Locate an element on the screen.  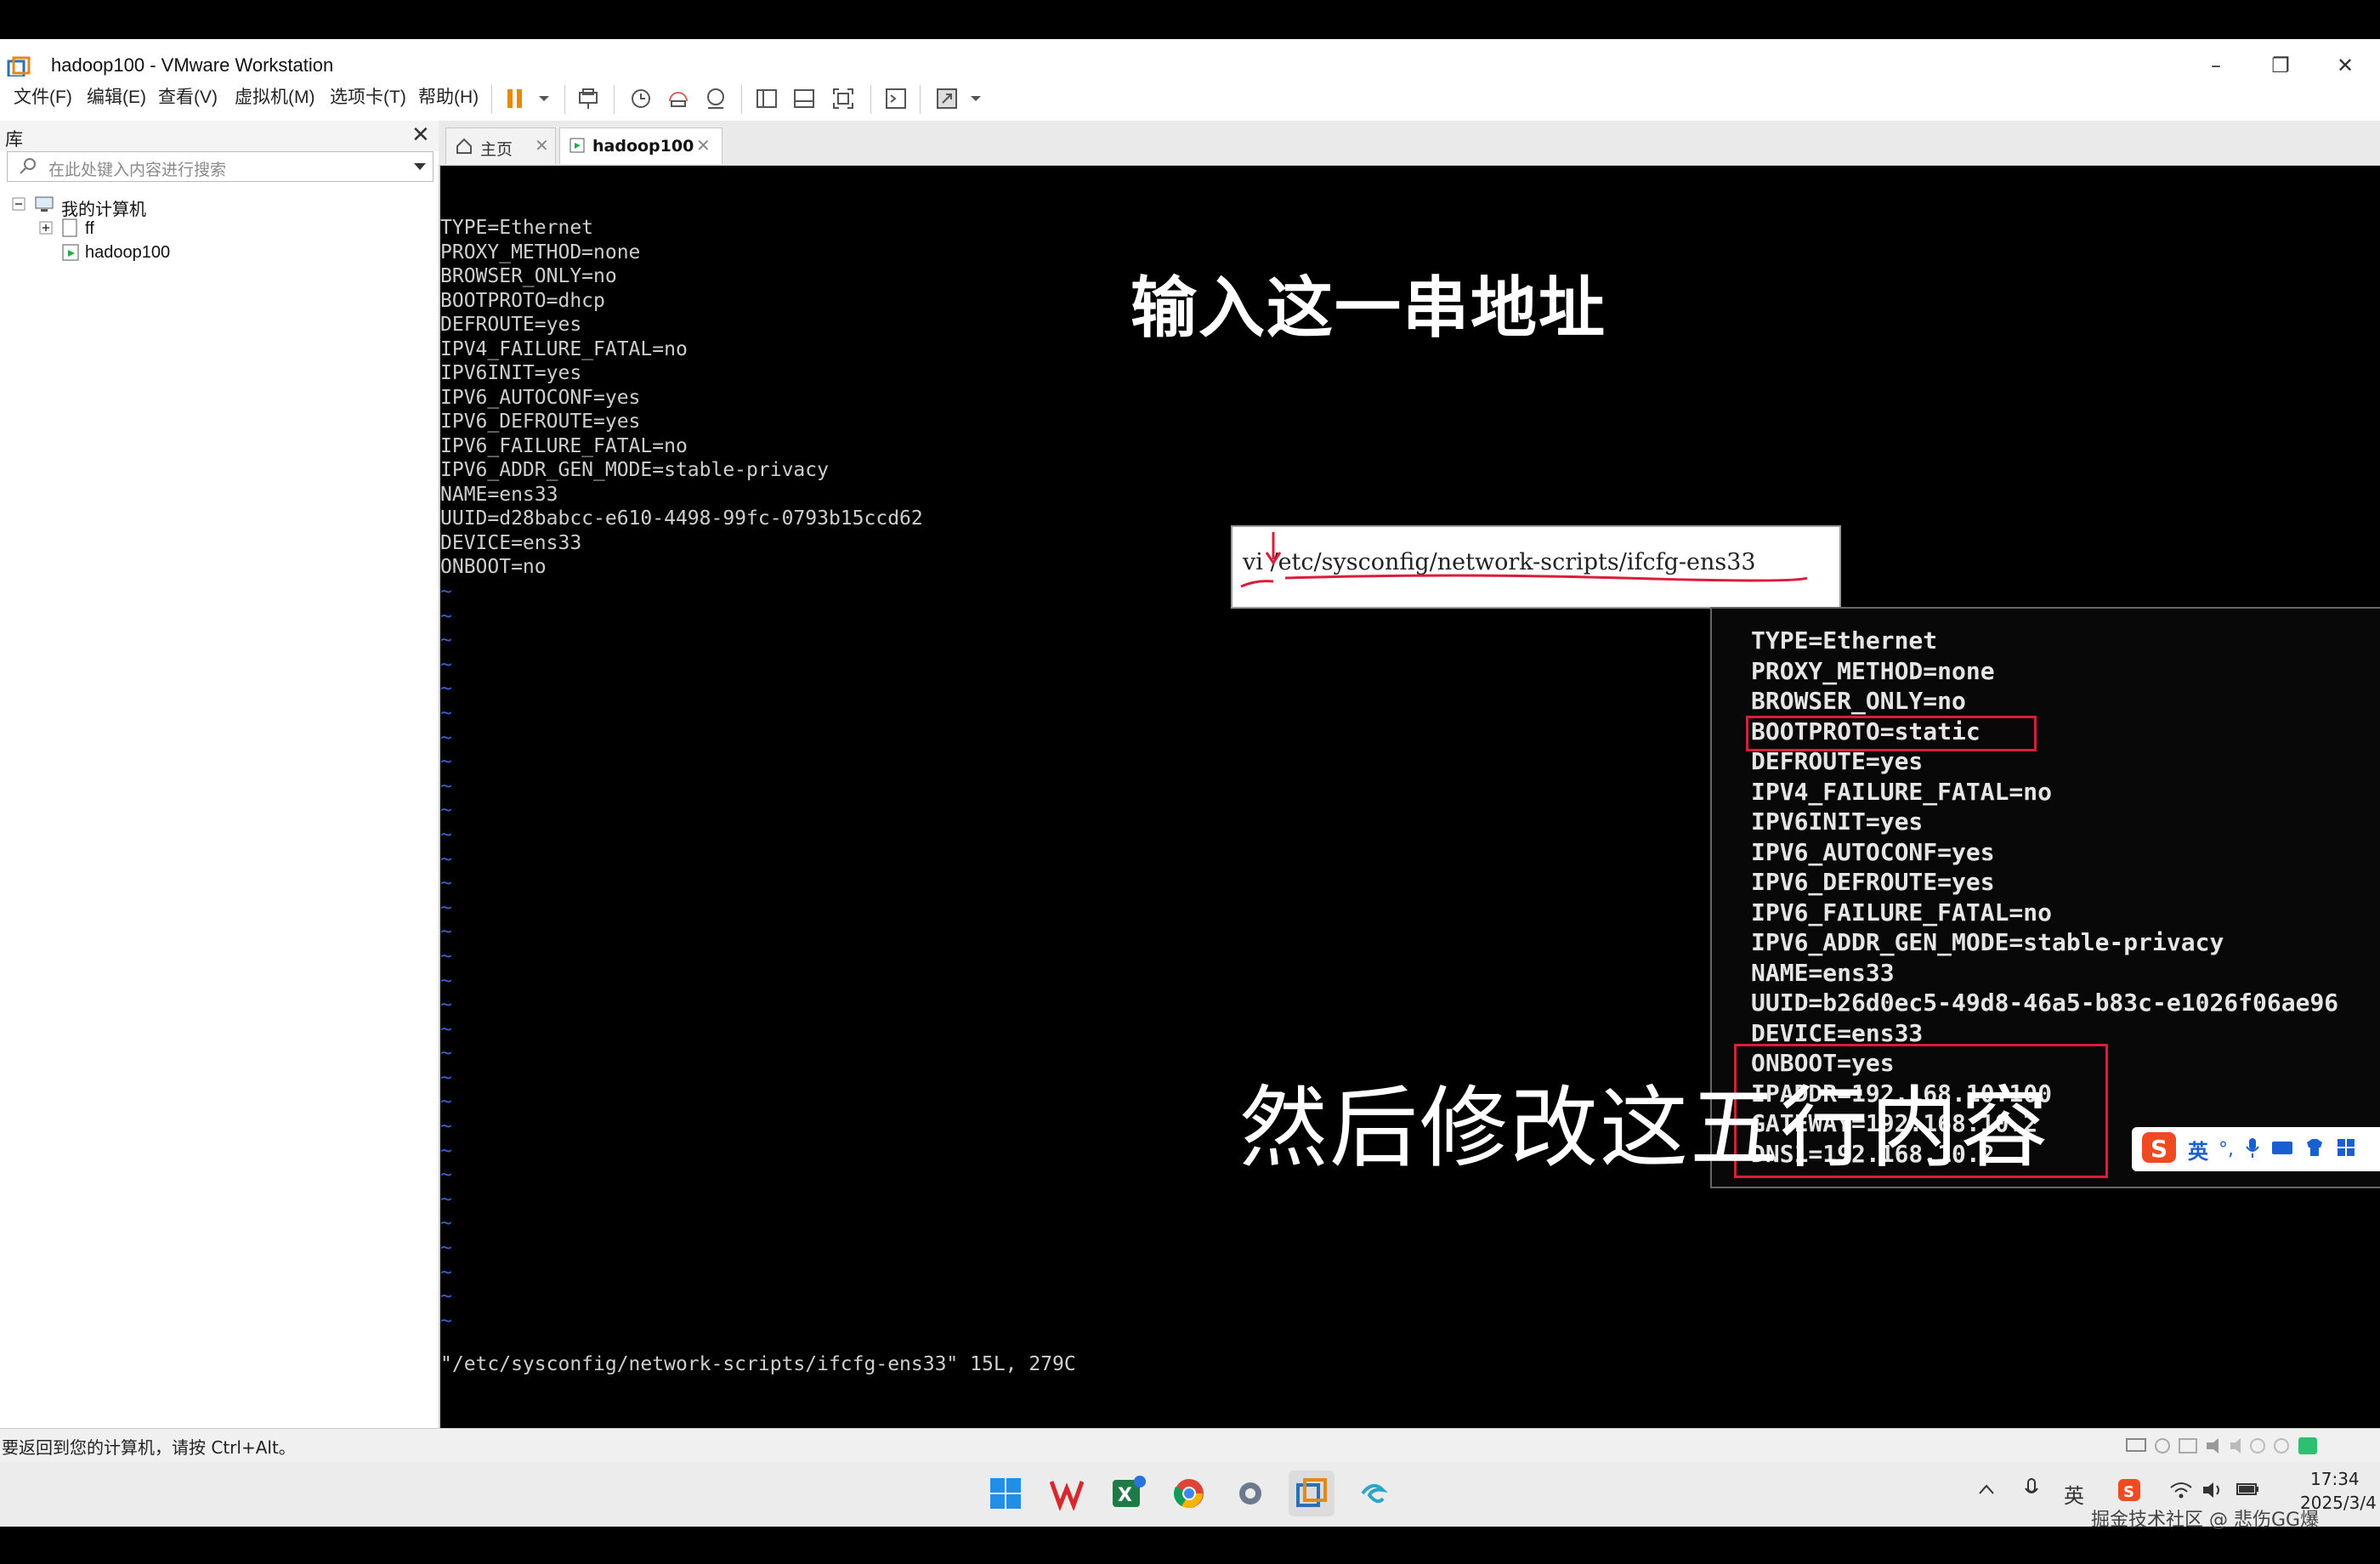
tray-microphone-icon is located at coordinates (2031, 1490).